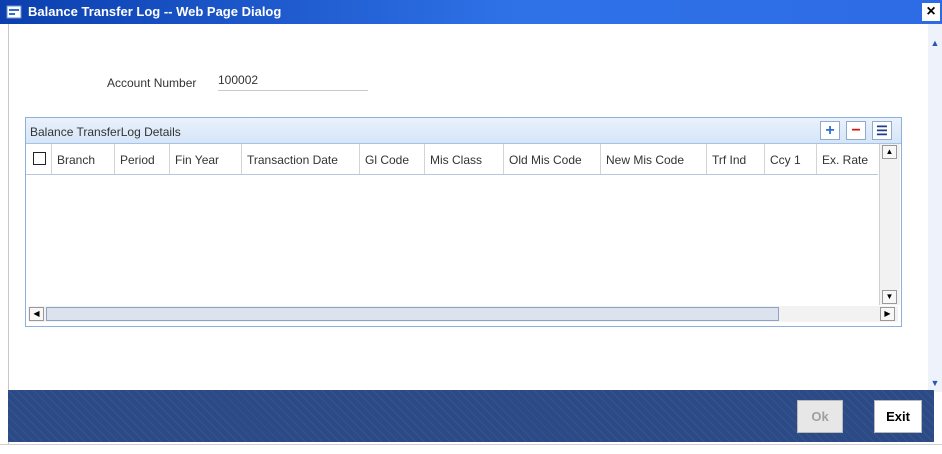 The width and height of the screenshot is (942, 454). I want to click on scroll-down-icon: ▼, so click(935, 383).